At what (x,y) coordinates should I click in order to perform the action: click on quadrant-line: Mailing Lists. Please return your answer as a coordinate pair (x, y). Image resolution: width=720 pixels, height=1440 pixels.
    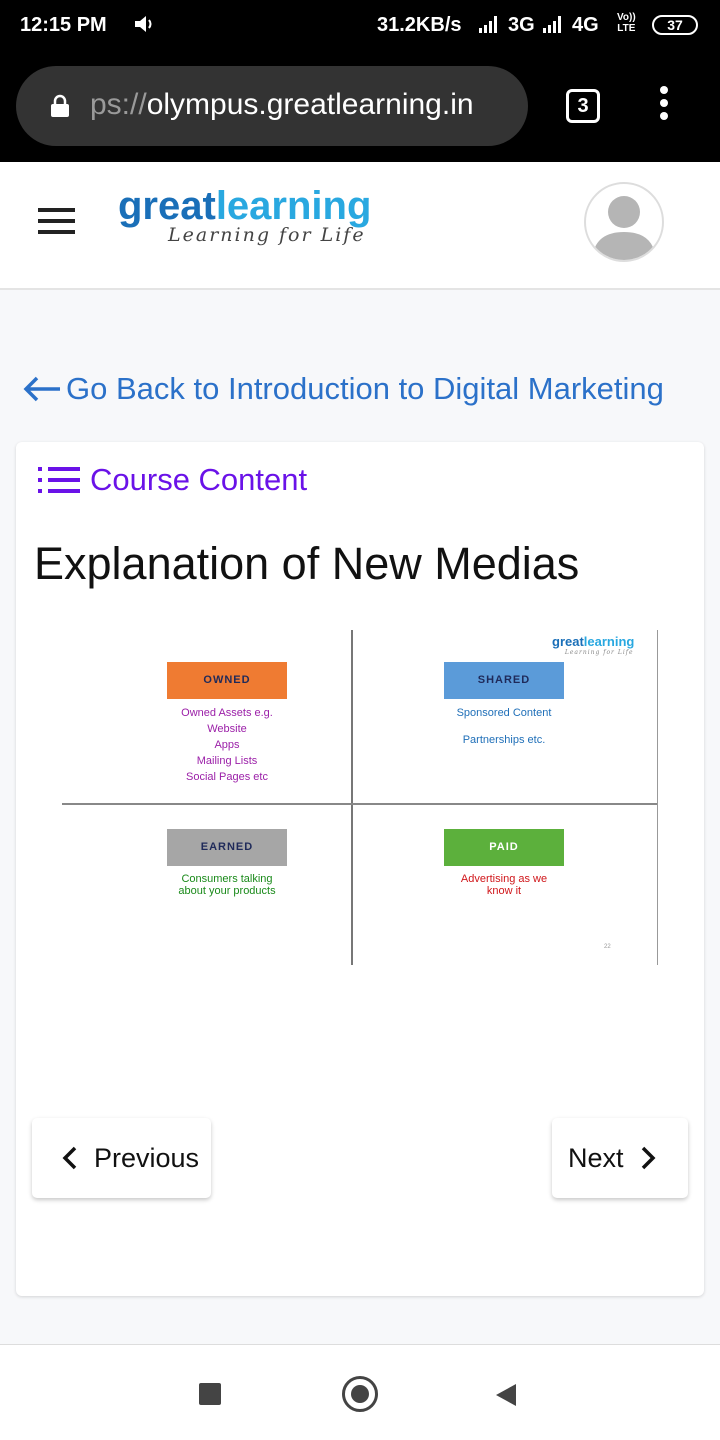
    Looking at the image, I should click on (227, 761).